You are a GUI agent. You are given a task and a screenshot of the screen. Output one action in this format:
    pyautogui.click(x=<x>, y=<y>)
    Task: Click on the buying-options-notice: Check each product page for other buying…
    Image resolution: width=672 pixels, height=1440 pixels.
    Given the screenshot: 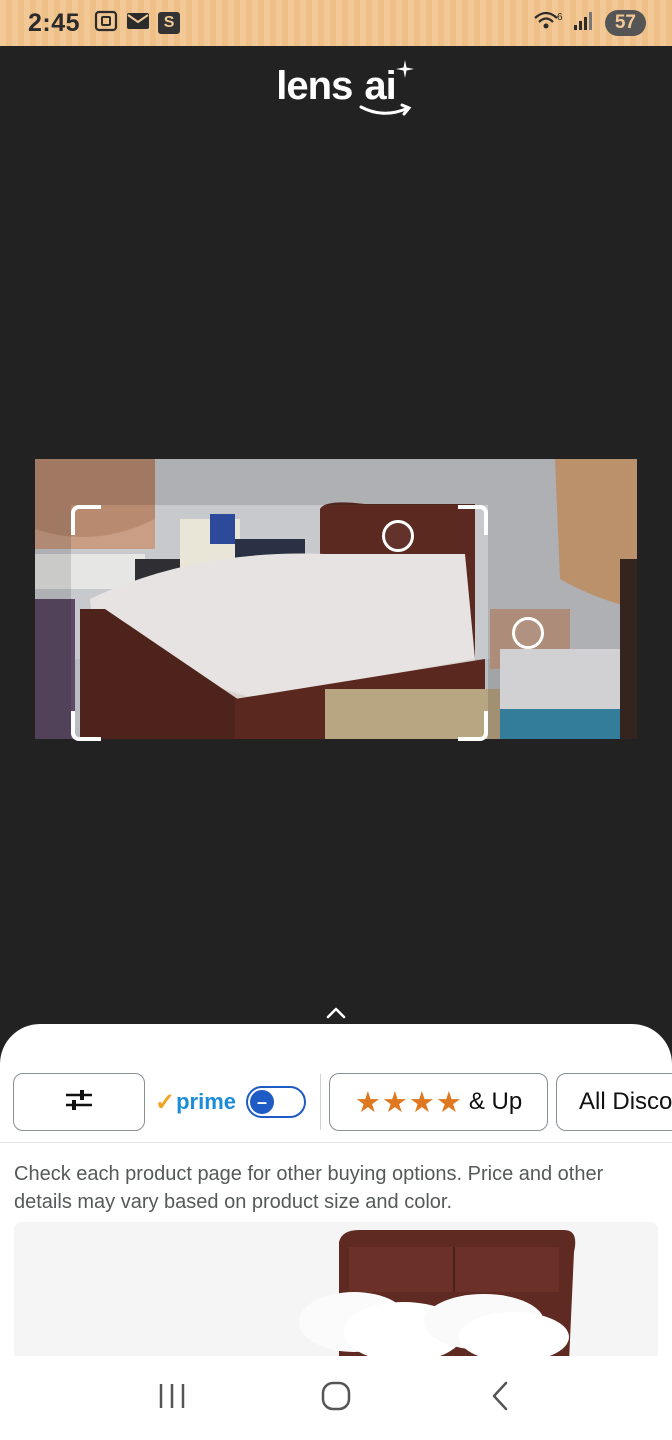 What is the action you would take?
    pyautogui.click(x=309, y=1188)
    